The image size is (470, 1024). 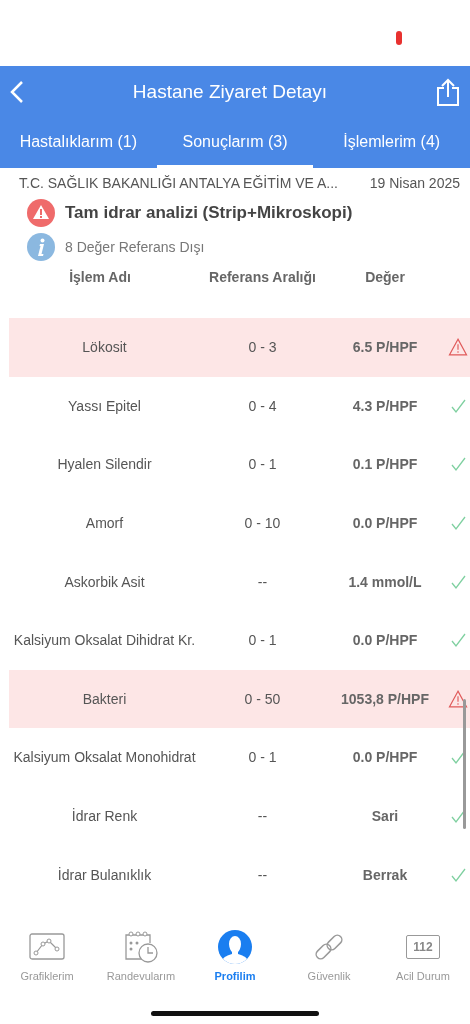 What do you see at coordinates (47, 969) in the screenshot?
I see `tab-bar-item: Grafiklerim` at bounding box center [47, 969].